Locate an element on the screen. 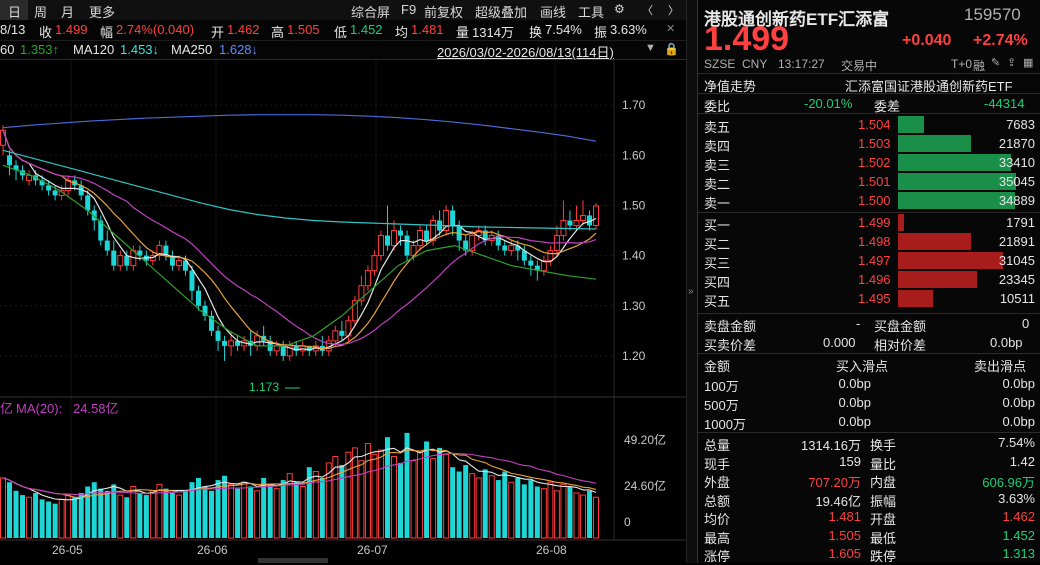 The image size is (1040, 565). stat-value-4-a: 1.481 is located at coordinates (844, 516).